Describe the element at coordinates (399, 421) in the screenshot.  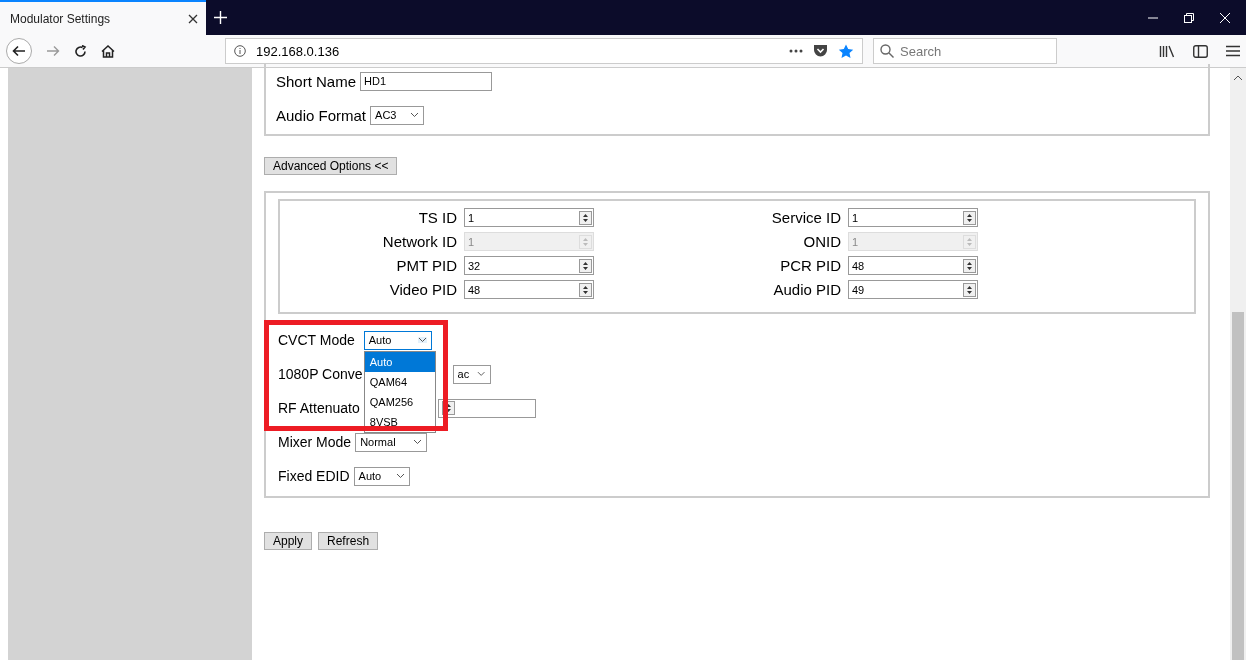
I see `dropdown-option: 8VSB` at that location.